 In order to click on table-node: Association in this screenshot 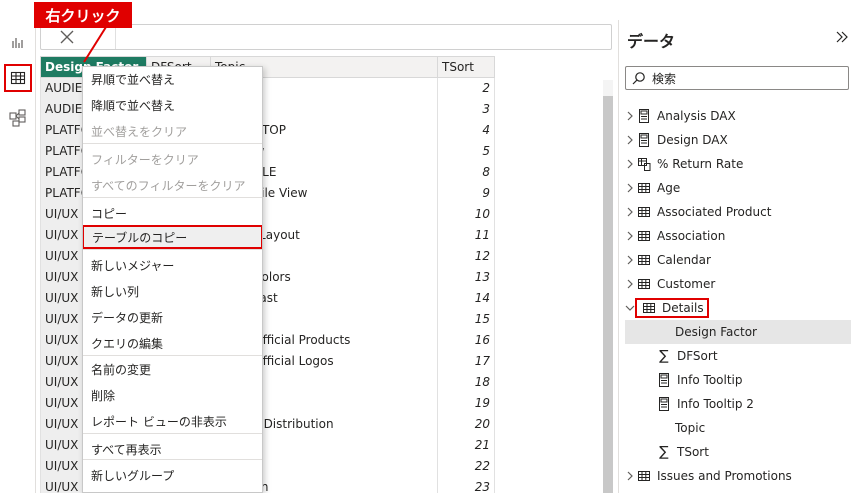, I will do `click(675, 236)`.